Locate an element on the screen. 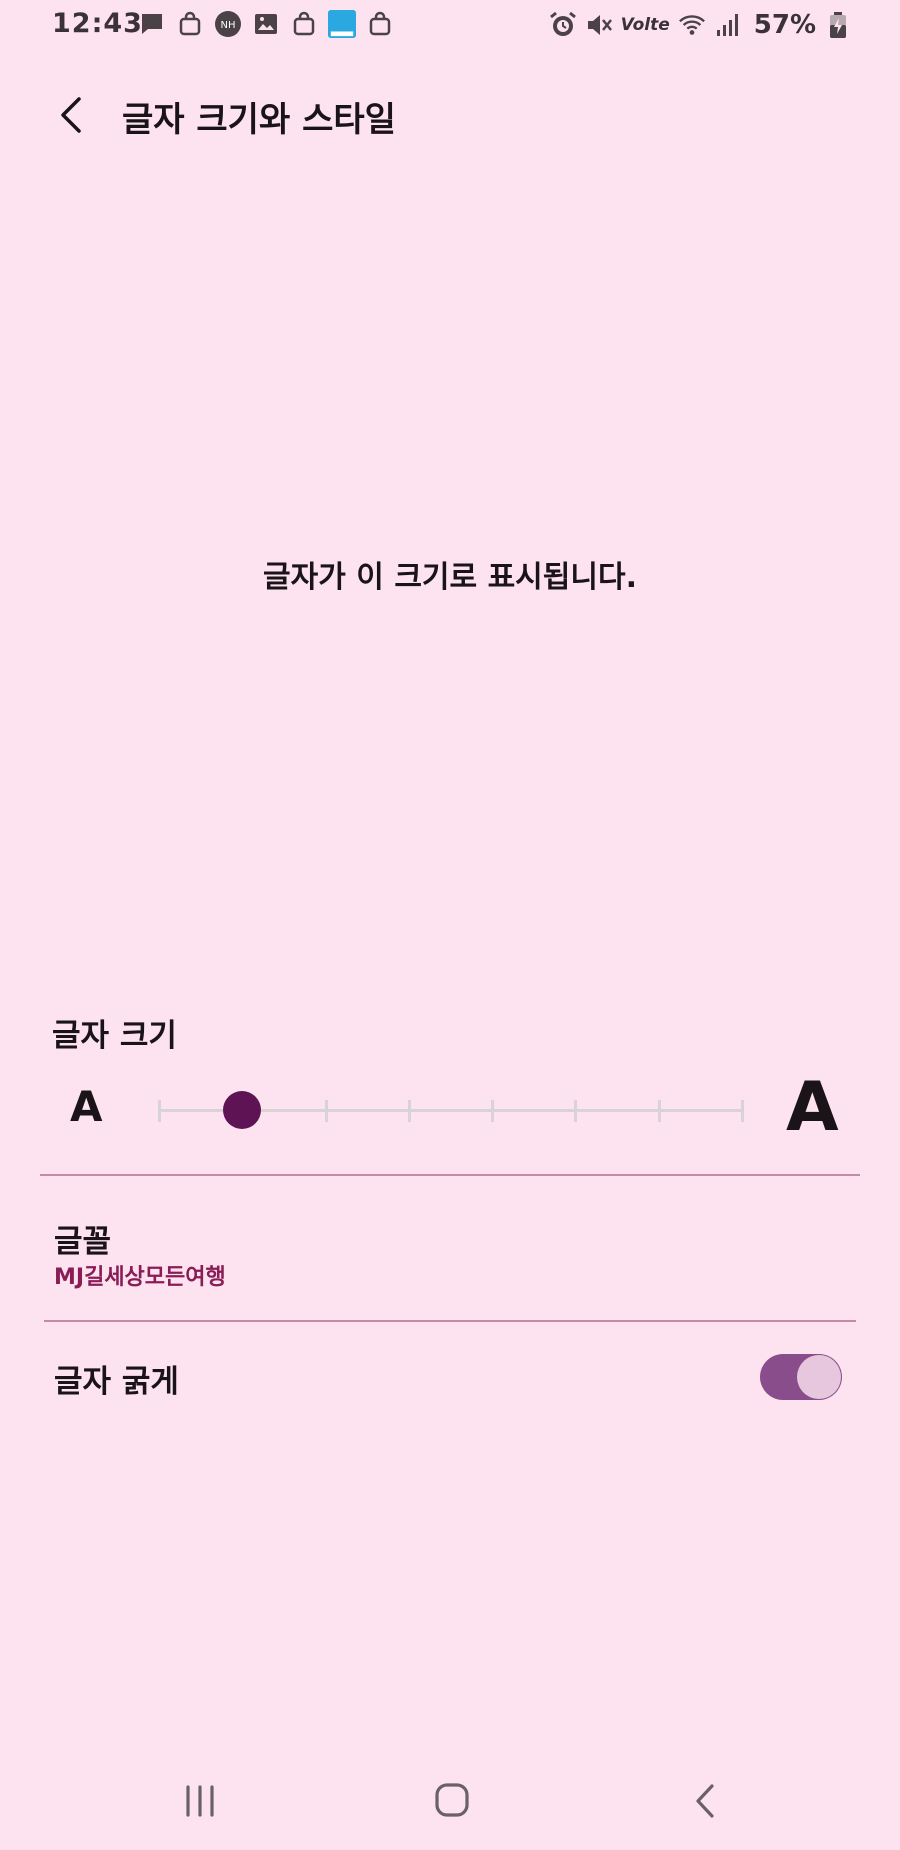 The image size is (900, 1850). navigation-bar is located at coordinates (450, 1809).